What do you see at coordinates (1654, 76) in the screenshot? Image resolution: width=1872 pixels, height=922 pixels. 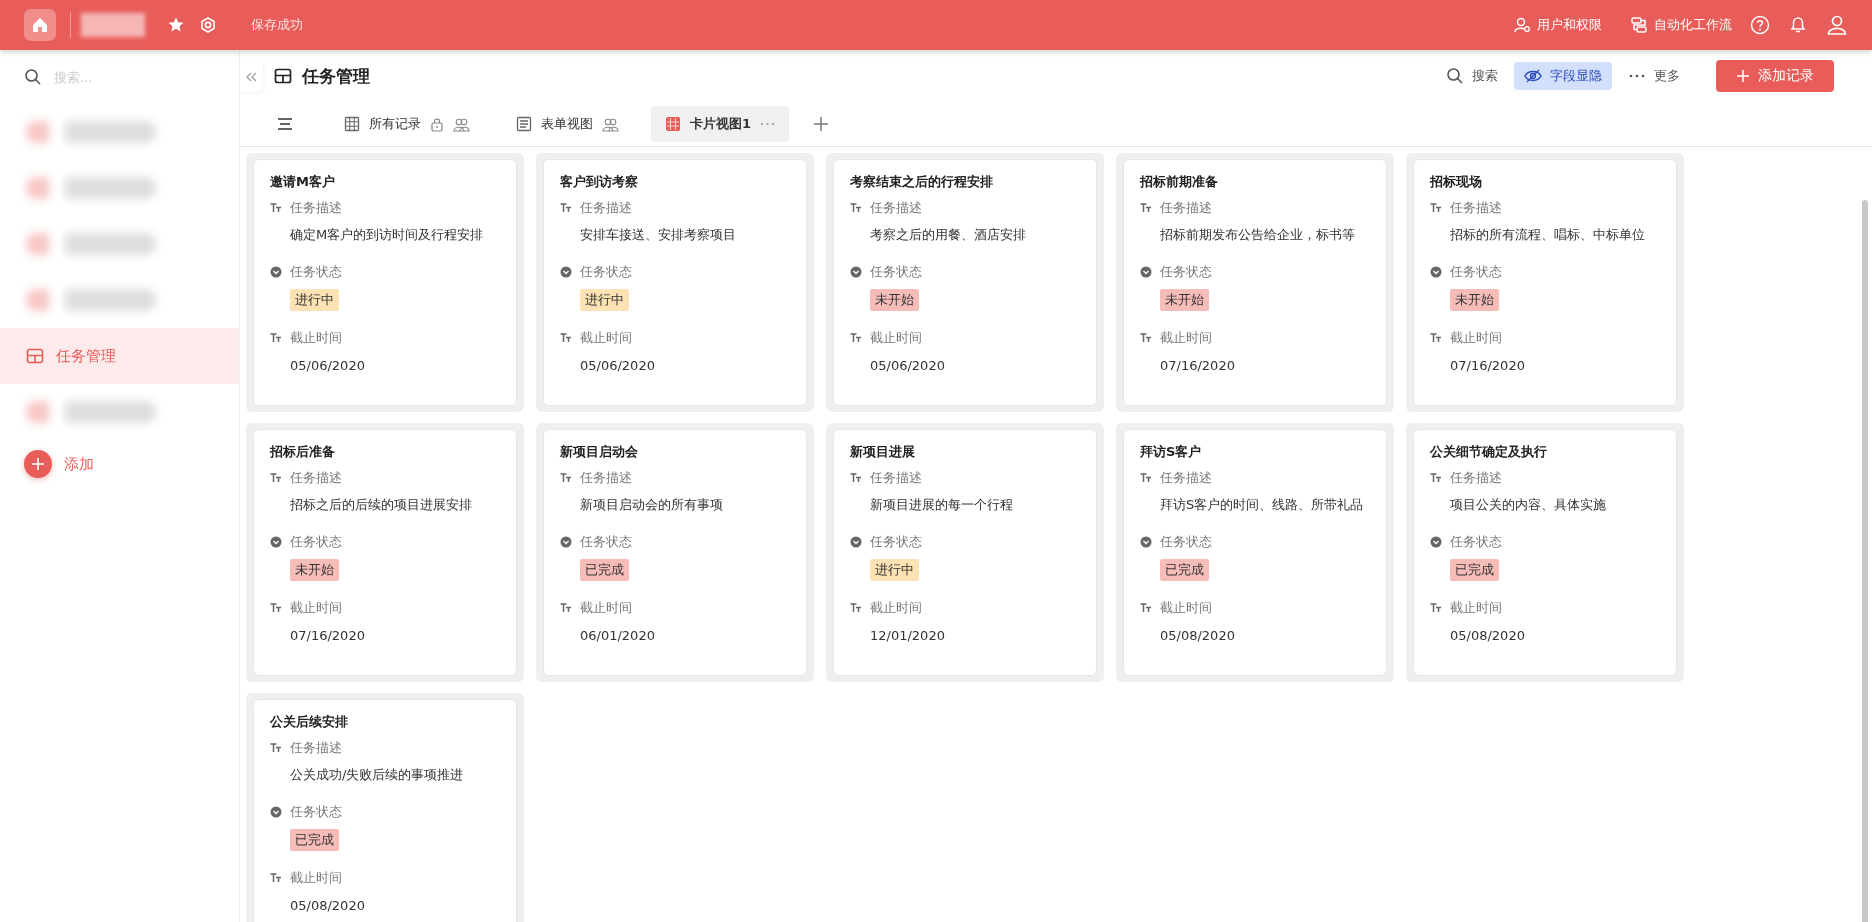 I see `more-button: 更多` at bounding box center [1654, 76].